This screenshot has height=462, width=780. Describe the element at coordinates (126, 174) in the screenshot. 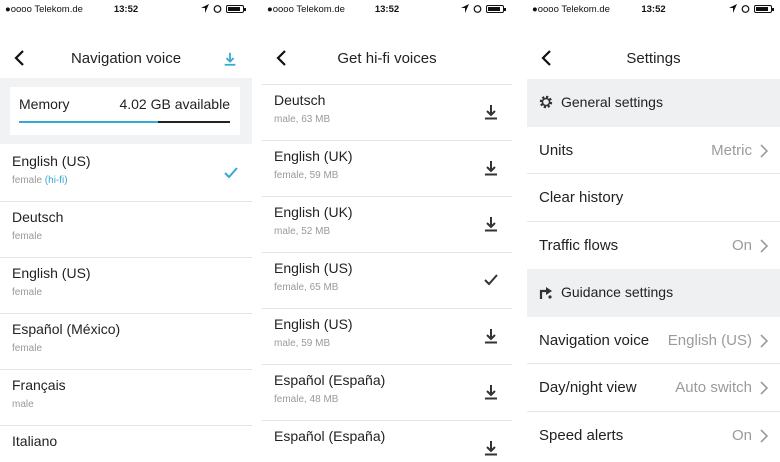

I see `voice-row: English (US) female (hi-fi)` at that location.